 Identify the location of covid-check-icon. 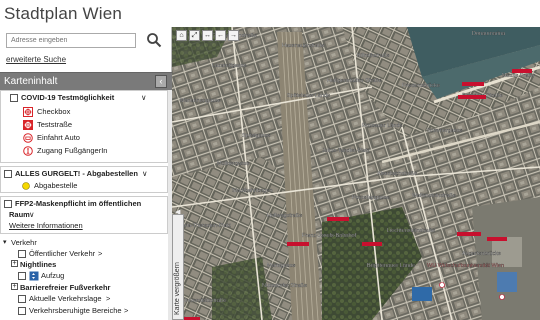
(28, 112).